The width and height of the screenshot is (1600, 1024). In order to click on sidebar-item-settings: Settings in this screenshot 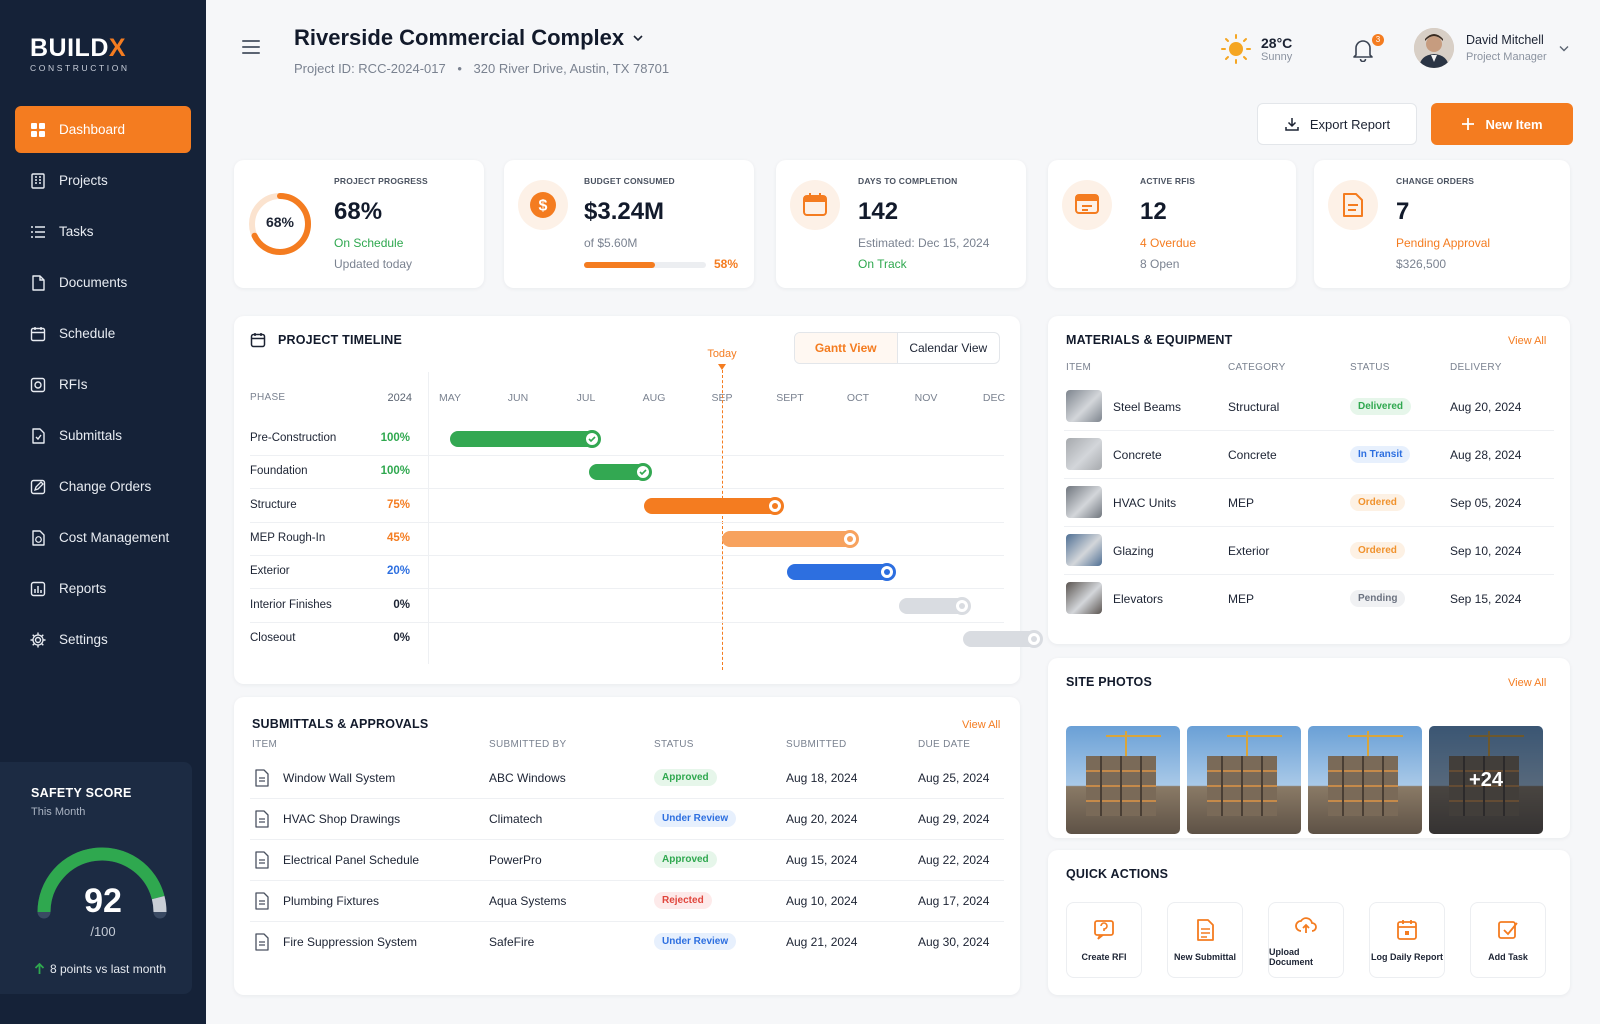, I will do `click(103, 639)`.